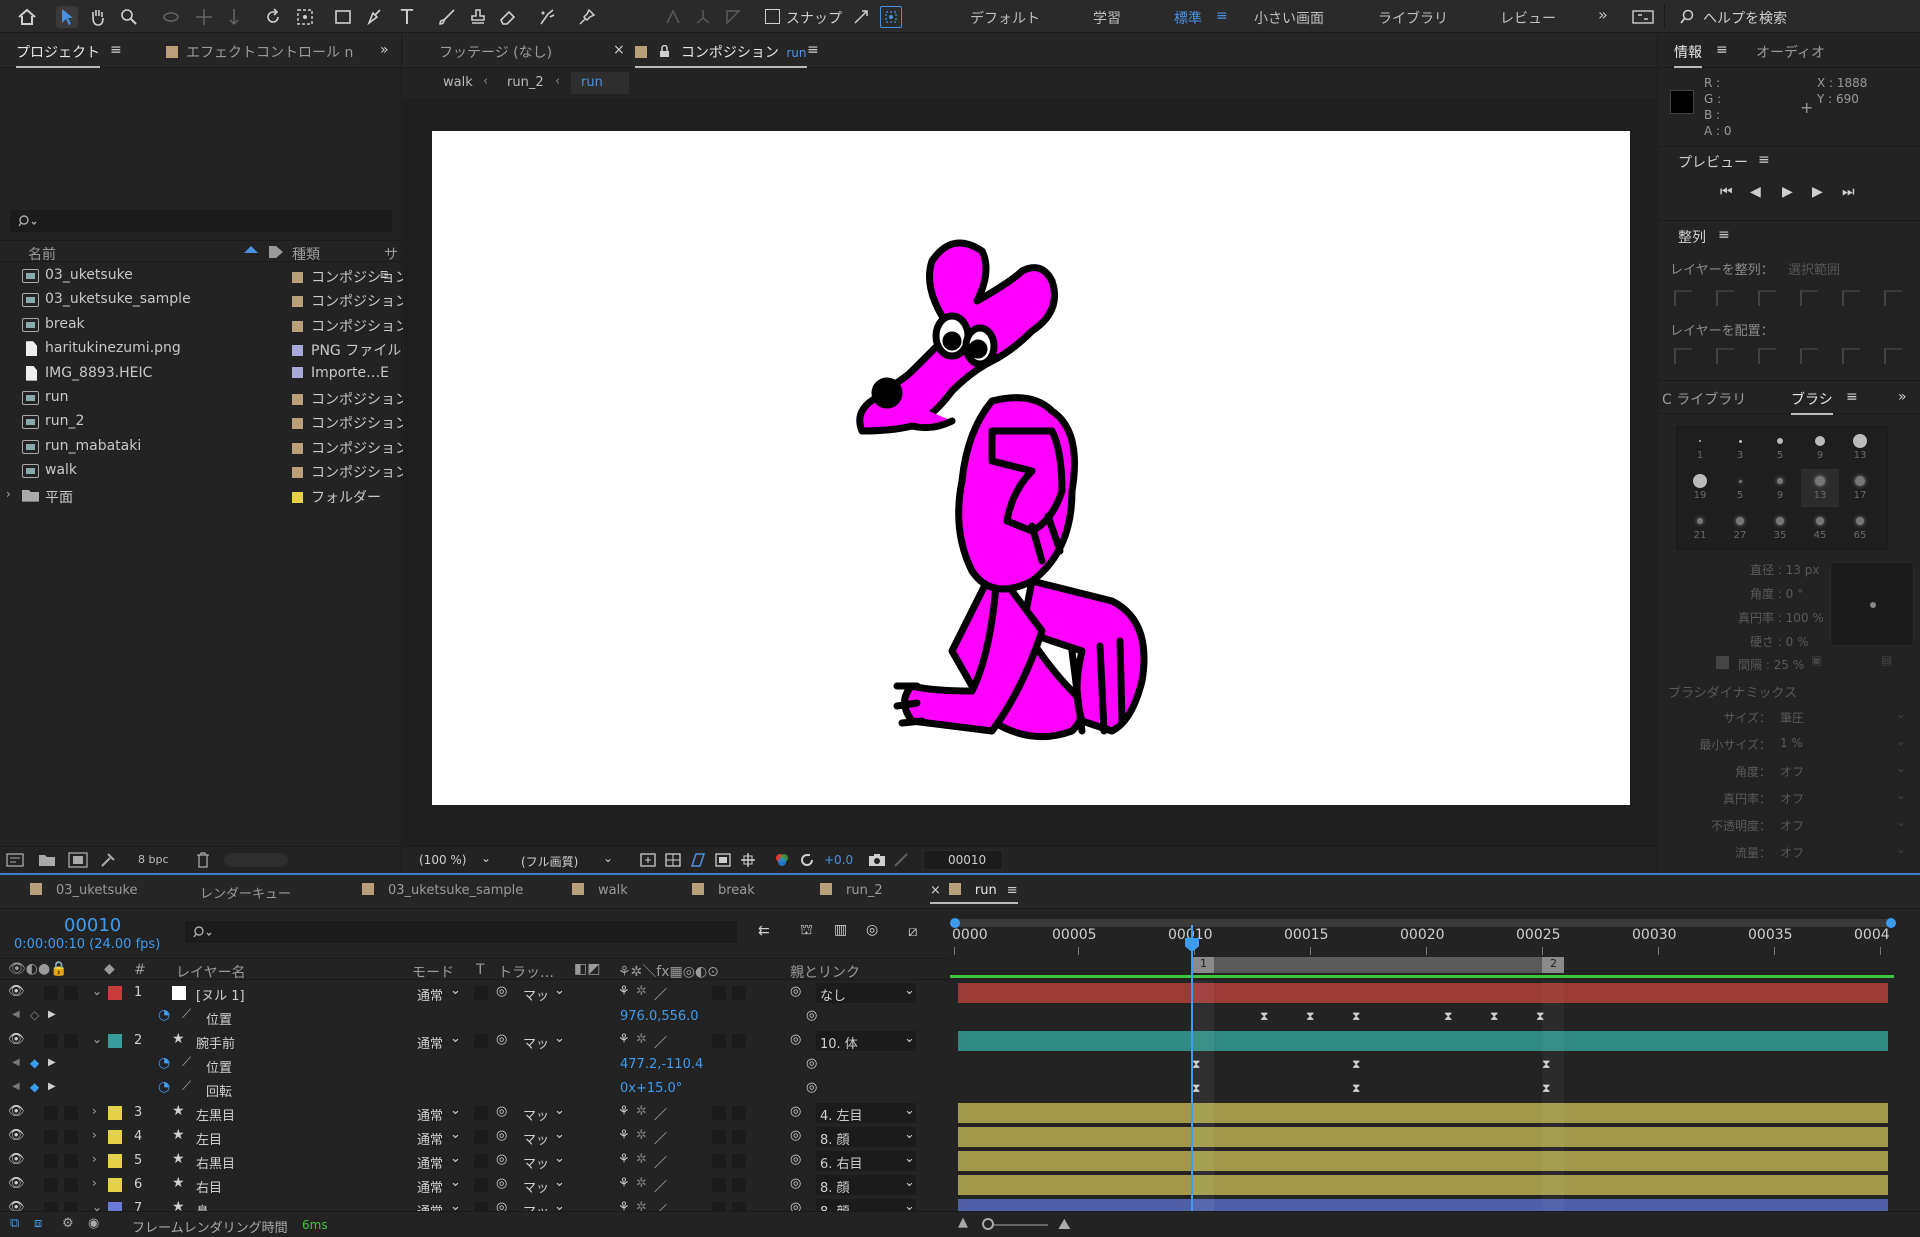 The width and height of the screenshot is (1920, 1237). I want to click on tab-effect-controls: エフェクトコントロール n, so click(259, 52).